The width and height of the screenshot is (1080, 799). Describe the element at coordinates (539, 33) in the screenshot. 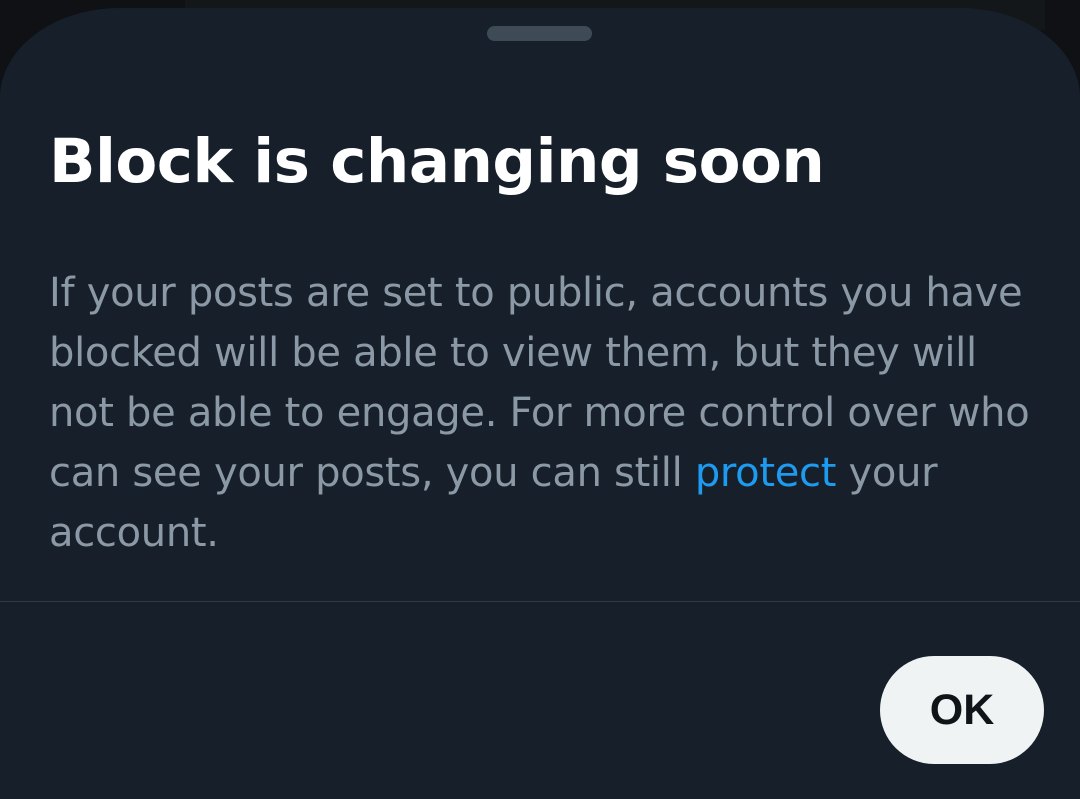

I see `drag-handle` at that location.